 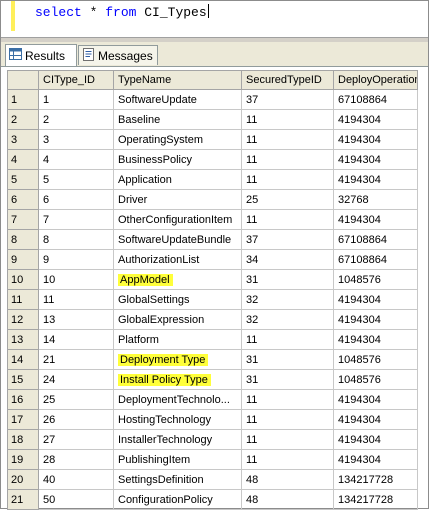 I want to click on row-number-cell: 19, so click(x=23, y=459).